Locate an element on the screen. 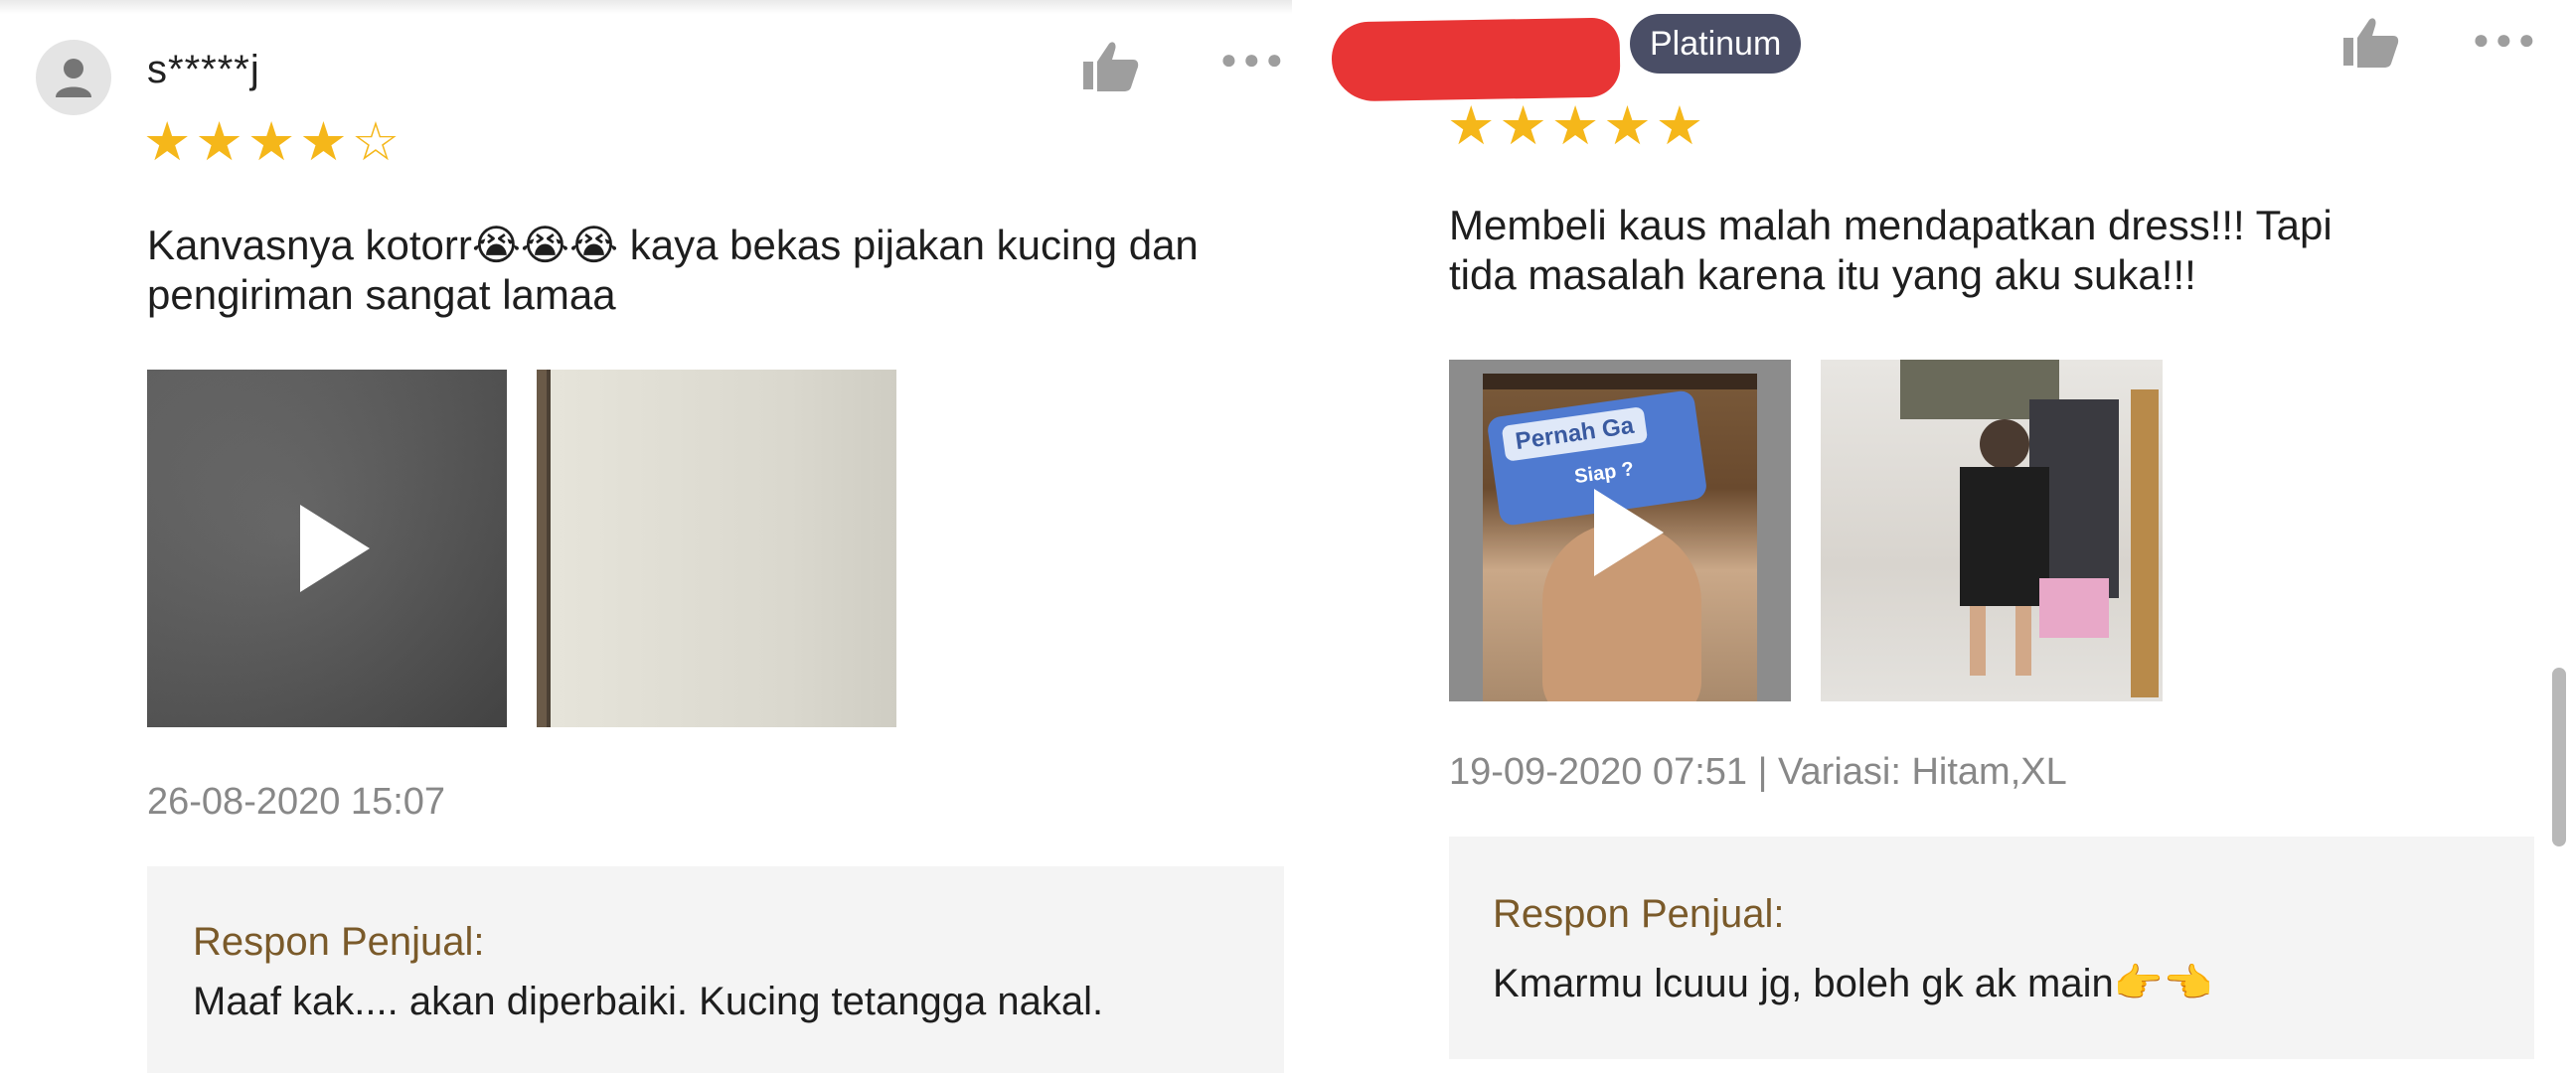 Image resolution: width=2576 pixels, height=1073 pixels. star-rating: ★★★★★ is located at coordinates (1577, 126).